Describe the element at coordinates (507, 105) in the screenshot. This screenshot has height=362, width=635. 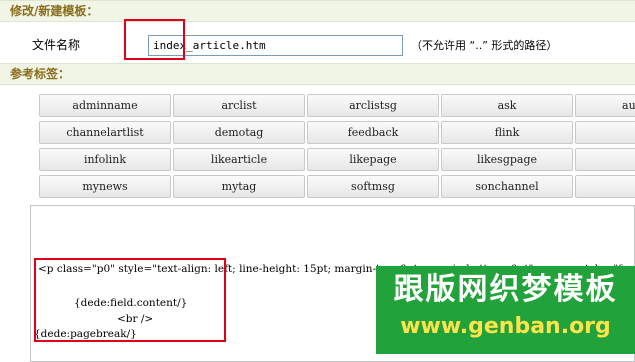
I see `tag-button-ask: ask` at that location.